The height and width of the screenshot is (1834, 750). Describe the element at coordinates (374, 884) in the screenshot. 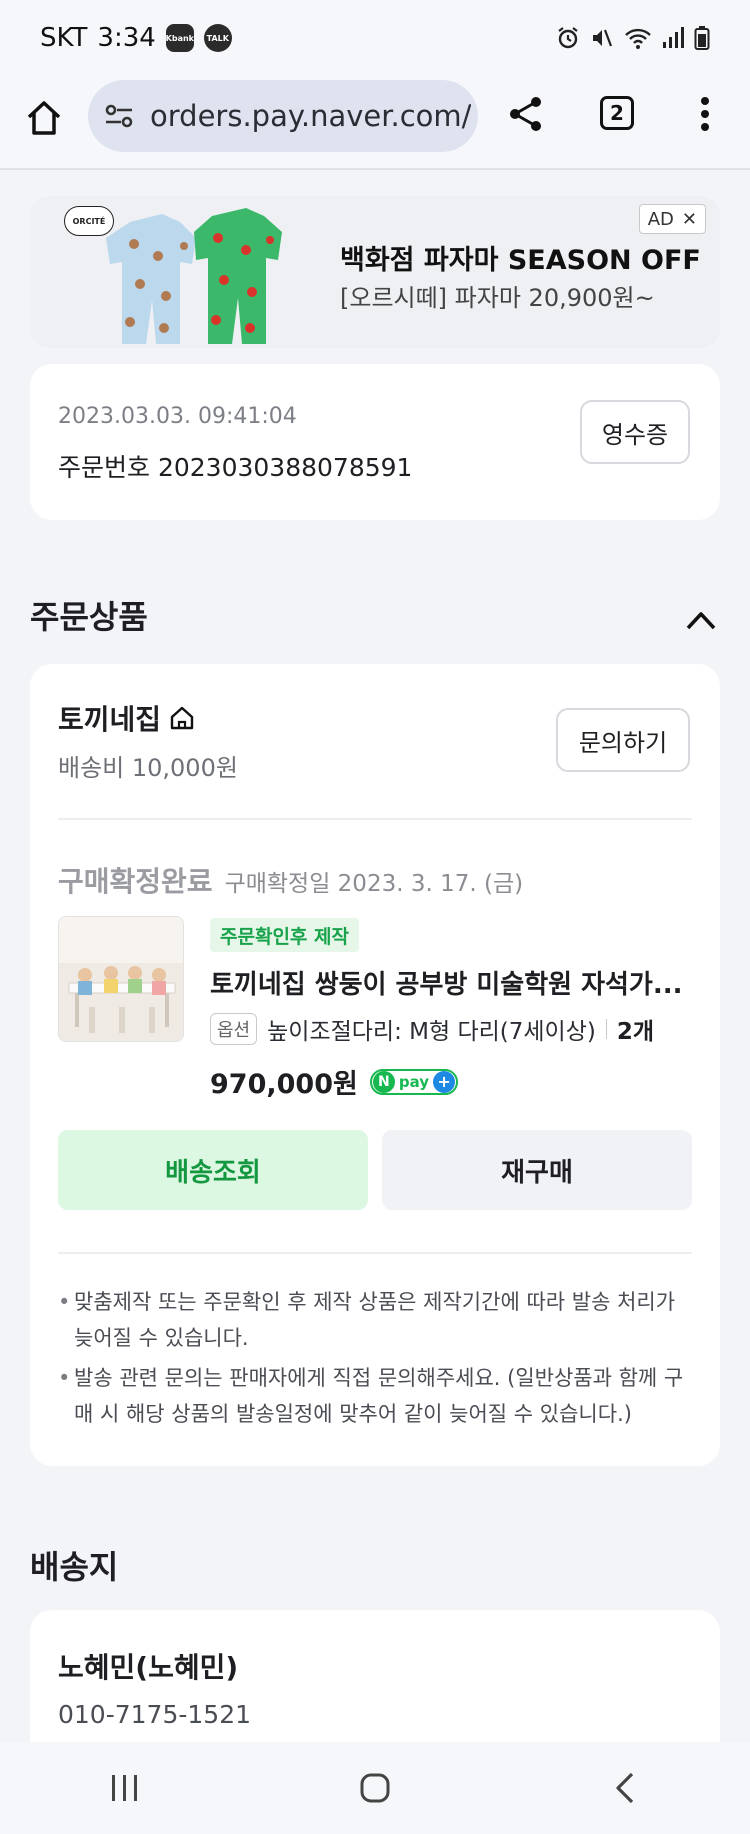

I see `confirm-date: 구매확정일 2023. 3. 17. (금)` at that location.